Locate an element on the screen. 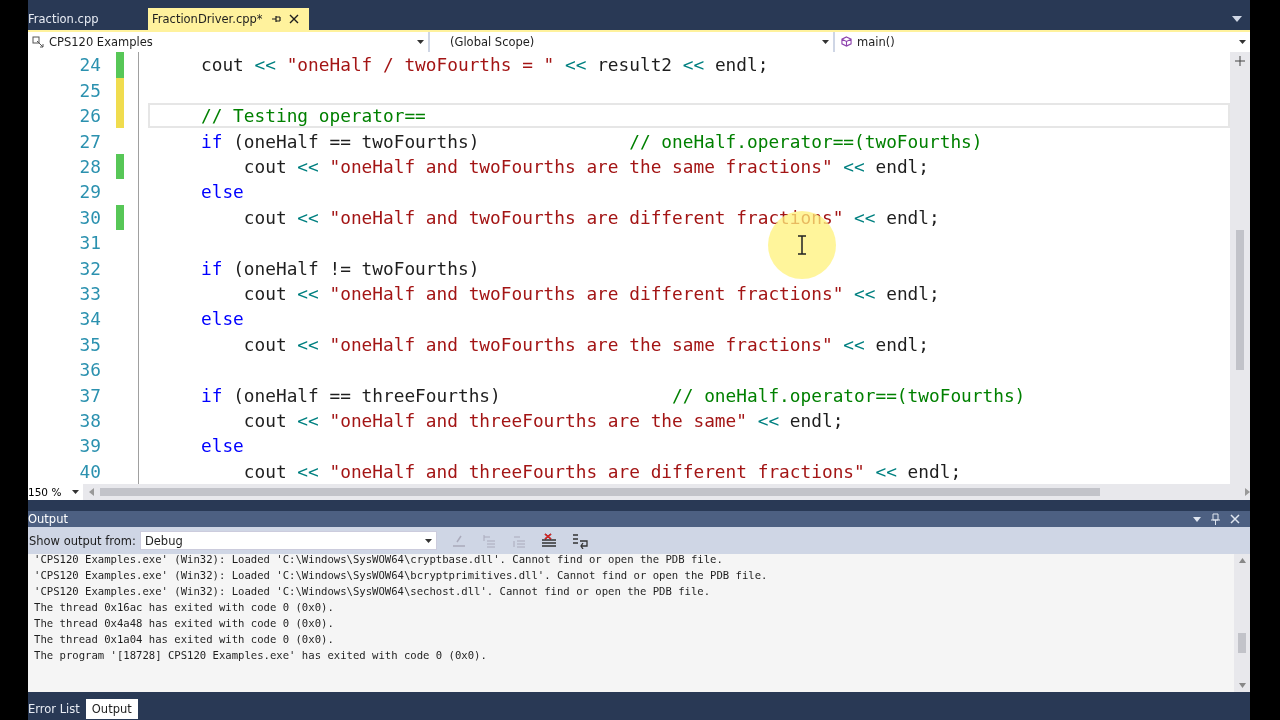 This screenshot has width=1280, height=720. code-line: if (oneHalf == threeFourths) // oneHalf.operator==(twoFourths) is located at coordinates (613, 395).